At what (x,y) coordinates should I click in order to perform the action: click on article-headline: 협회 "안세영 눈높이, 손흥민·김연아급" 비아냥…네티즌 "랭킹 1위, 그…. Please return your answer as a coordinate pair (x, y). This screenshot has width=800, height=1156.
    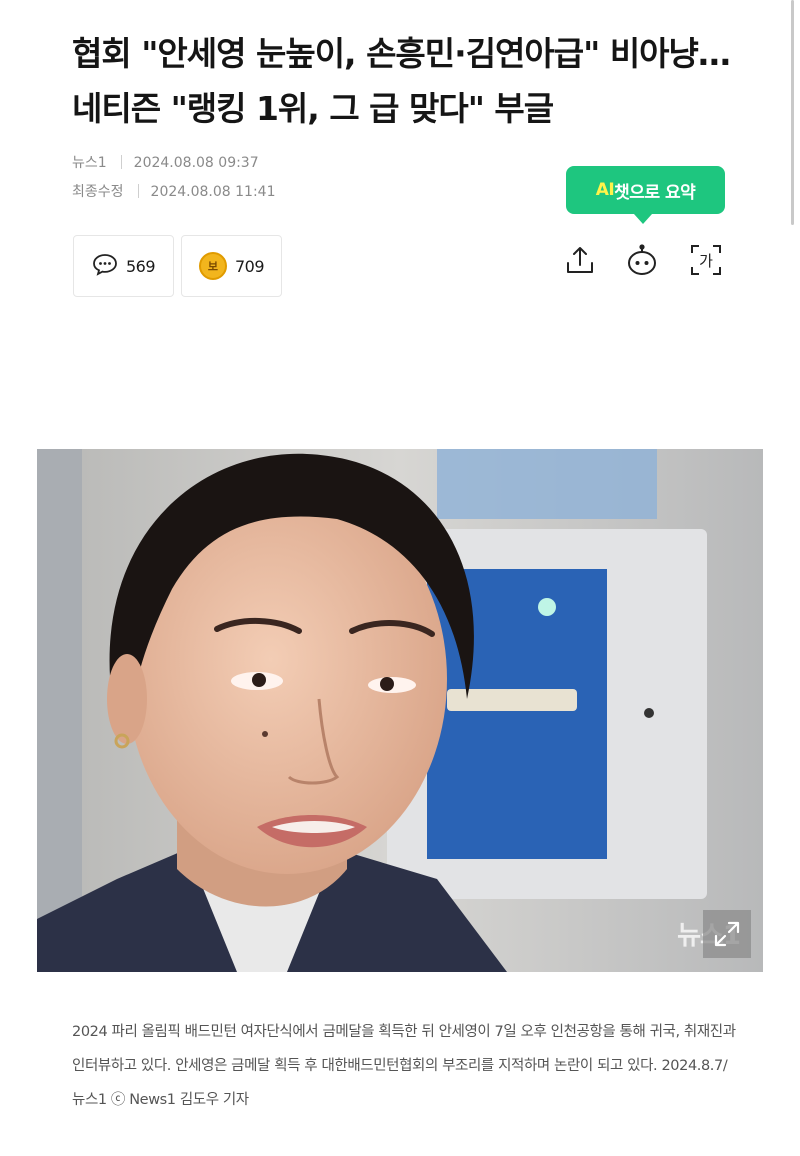
    Looking at the image, I should click on (401, 81).